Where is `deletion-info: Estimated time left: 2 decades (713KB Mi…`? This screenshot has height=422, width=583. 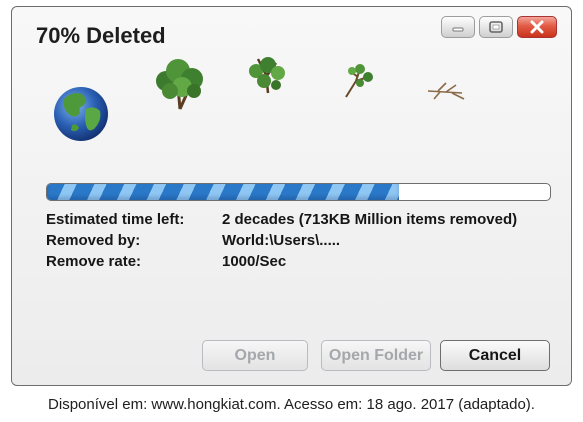 deletion-info: Estimated time left: 2 decades (713KB Mi… is located at coordinates (281, 240).